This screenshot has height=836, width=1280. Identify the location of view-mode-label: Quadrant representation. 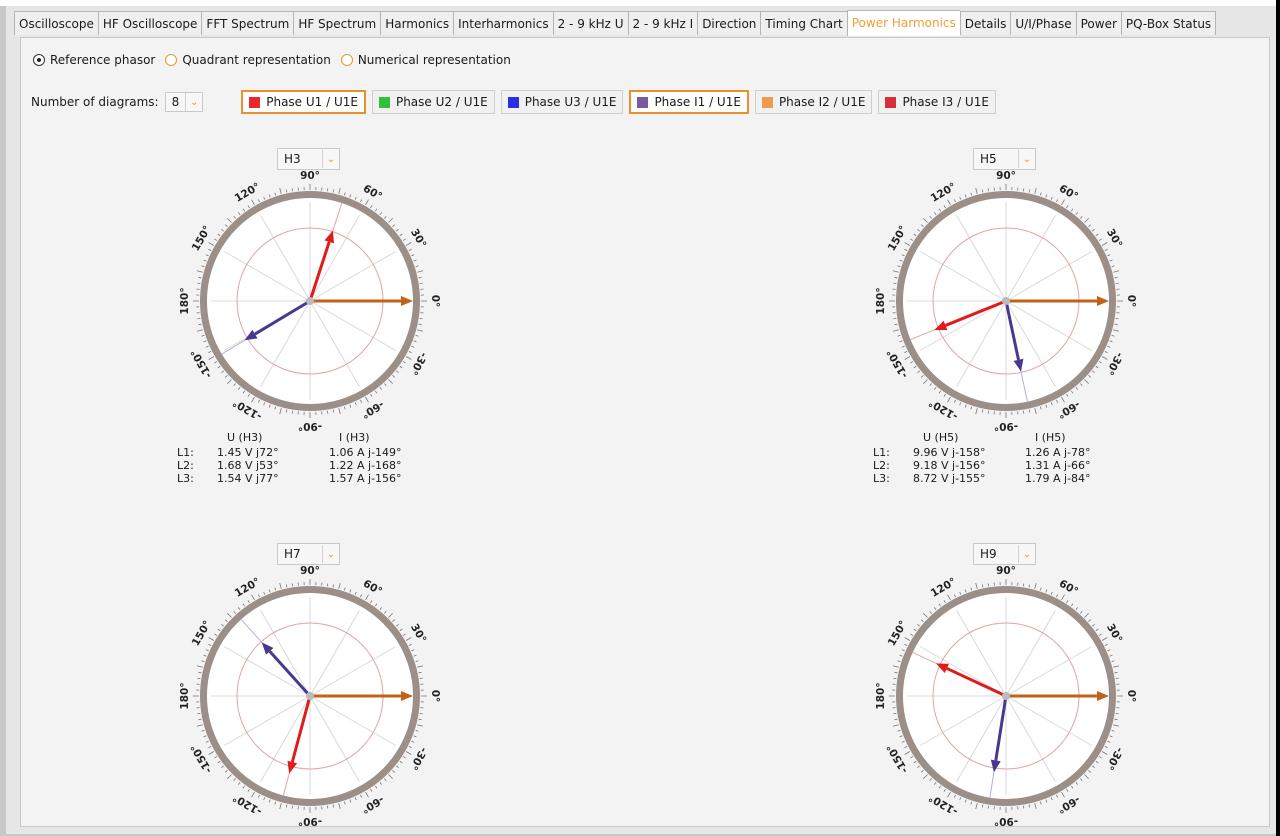
(256, 60).